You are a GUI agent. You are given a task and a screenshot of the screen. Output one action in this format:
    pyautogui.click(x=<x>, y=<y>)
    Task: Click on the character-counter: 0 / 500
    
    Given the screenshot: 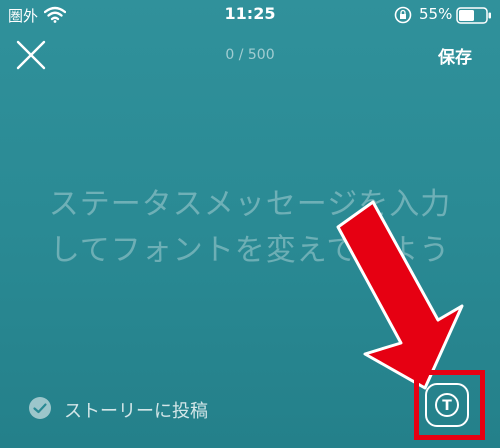 What is the action you would take?
    pyautogui.click(x=250, y=55)
    